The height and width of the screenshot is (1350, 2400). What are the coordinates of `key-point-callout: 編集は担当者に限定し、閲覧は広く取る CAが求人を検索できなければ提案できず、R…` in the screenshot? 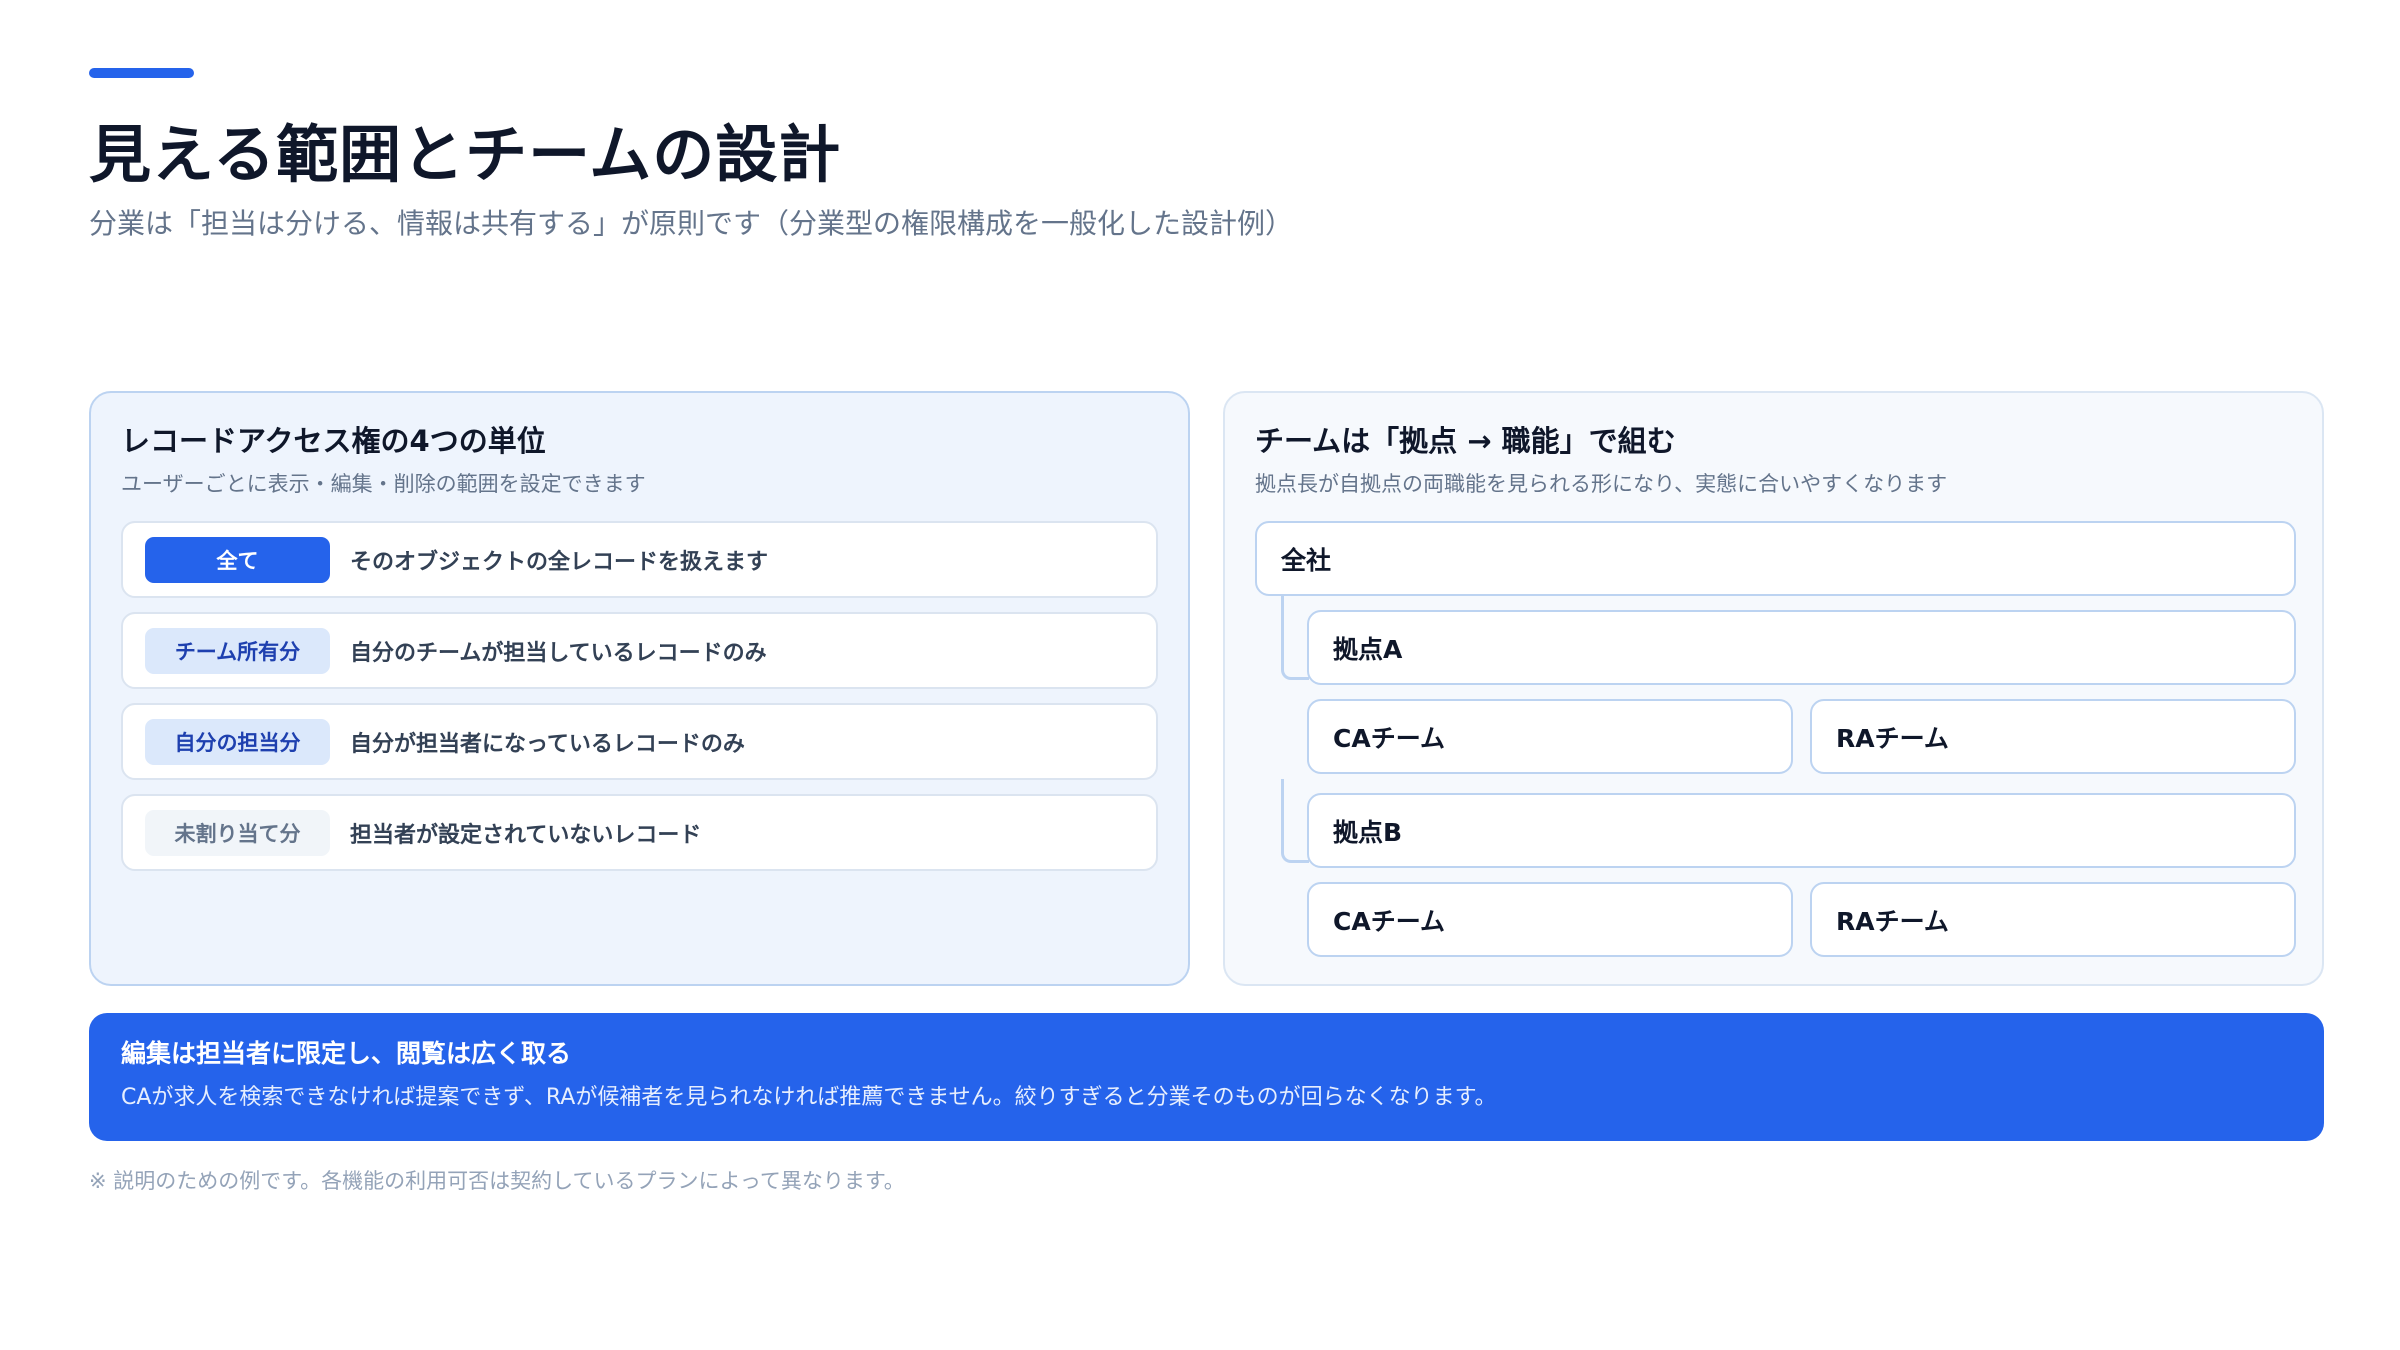 It's located at (1206, 1077).